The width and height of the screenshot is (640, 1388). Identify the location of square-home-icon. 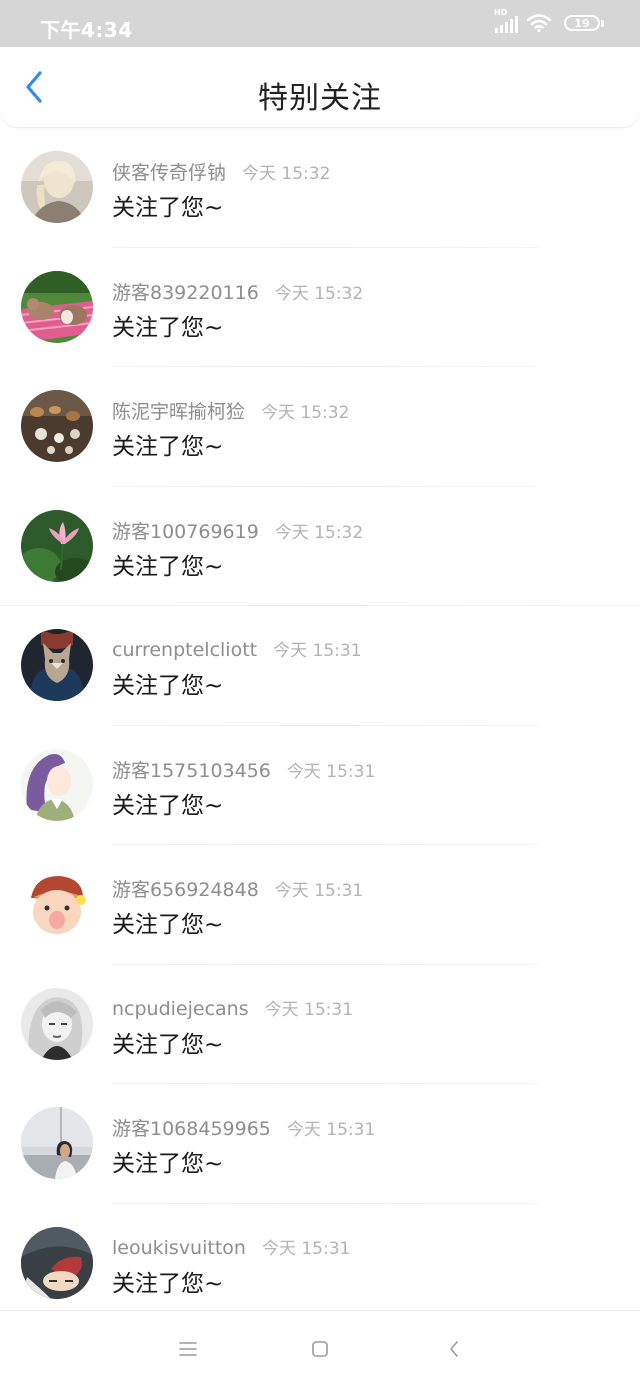
(320, 1351).